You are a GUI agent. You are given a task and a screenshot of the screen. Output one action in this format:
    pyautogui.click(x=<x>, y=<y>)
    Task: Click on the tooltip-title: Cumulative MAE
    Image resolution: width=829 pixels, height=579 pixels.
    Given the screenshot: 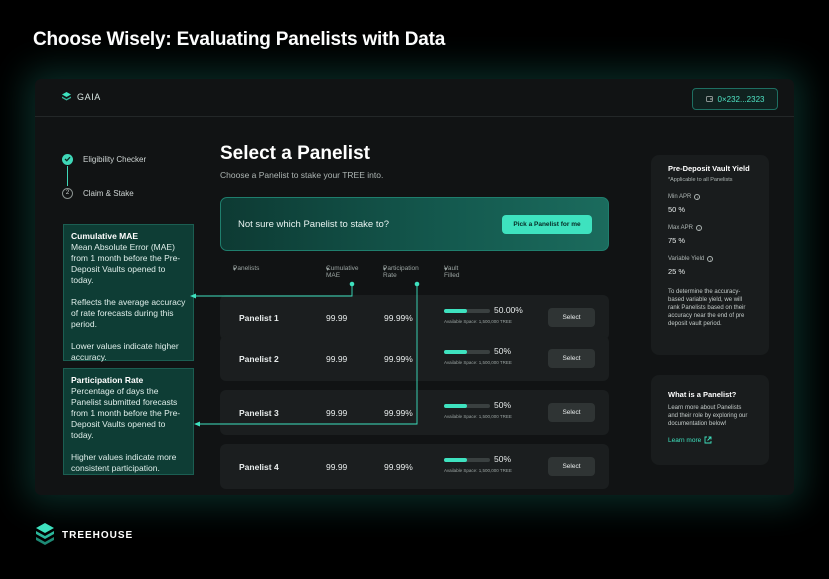 What is the action you would take?
    pyautogui.click(x=105, y=236)
    